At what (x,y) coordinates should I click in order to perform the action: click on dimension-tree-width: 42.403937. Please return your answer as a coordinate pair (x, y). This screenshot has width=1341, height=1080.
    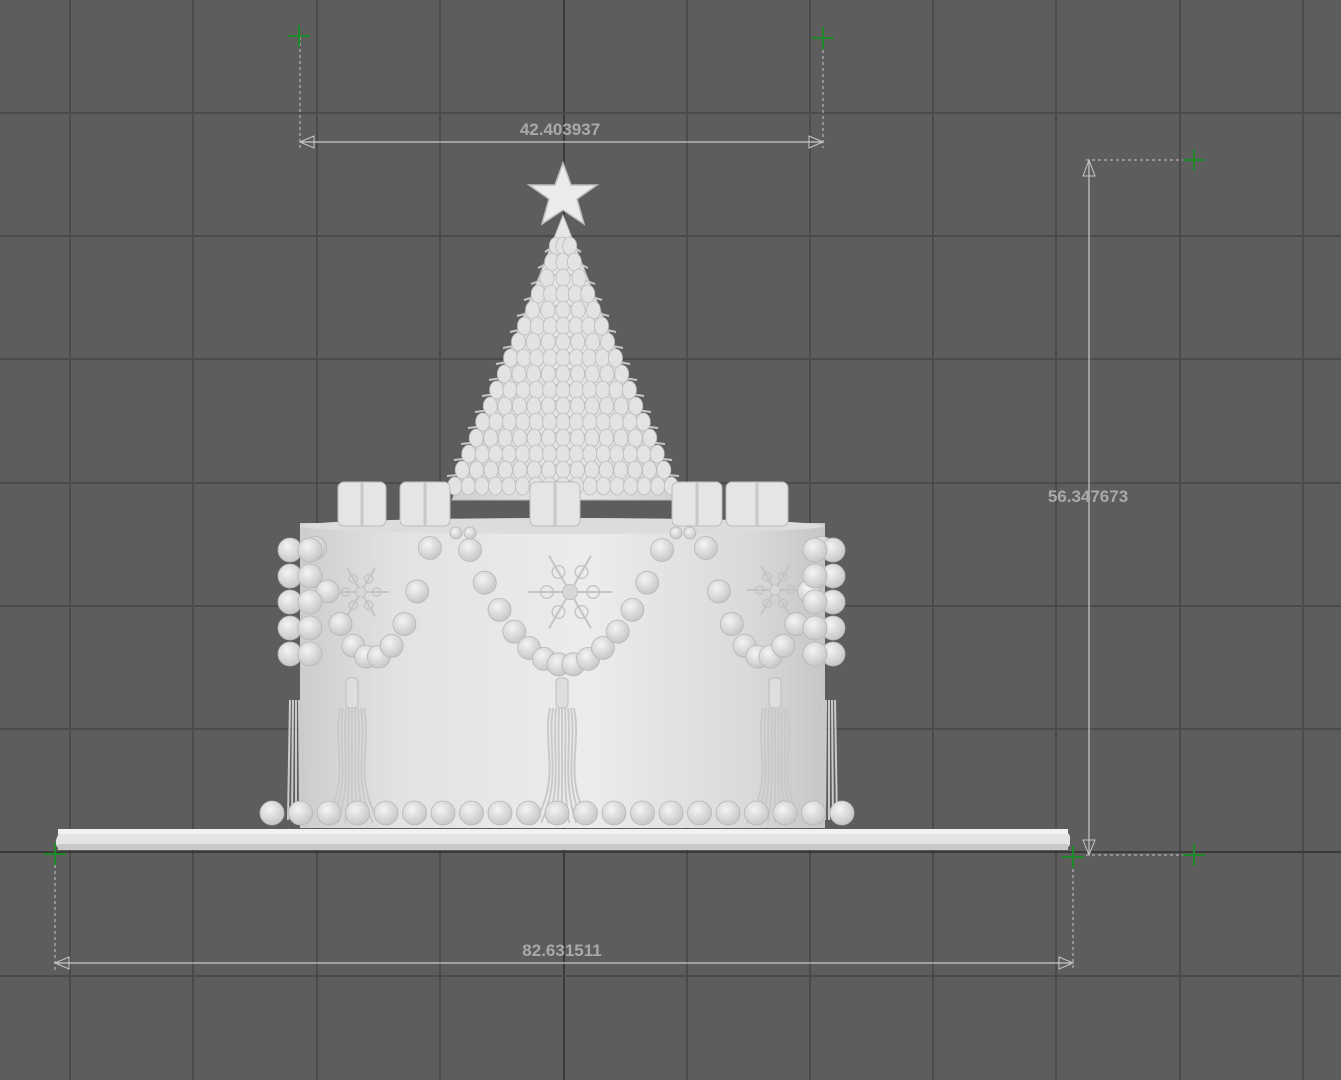
    Looking at the image, I should click on (561, 93).